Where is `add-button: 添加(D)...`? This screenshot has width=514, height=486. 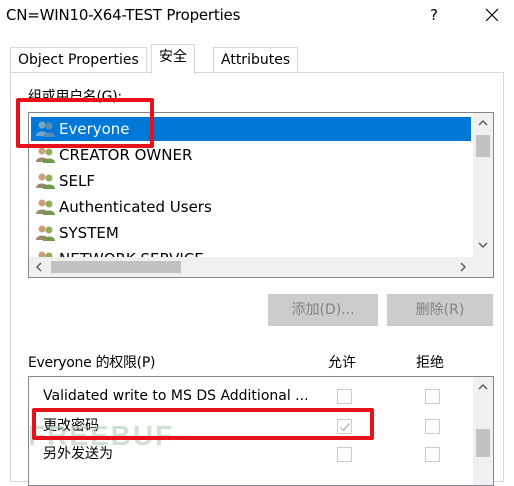
add-button: 添加(D)... is located at coordinates (323, 310).